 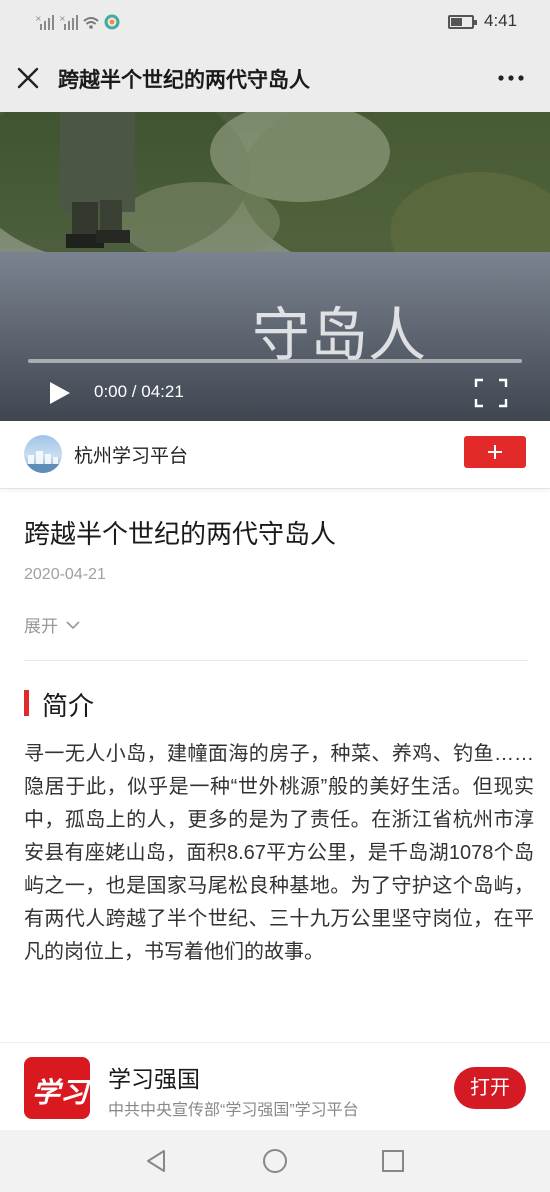 I want to click on chevron-down-icon, so click(x=73, y=624).